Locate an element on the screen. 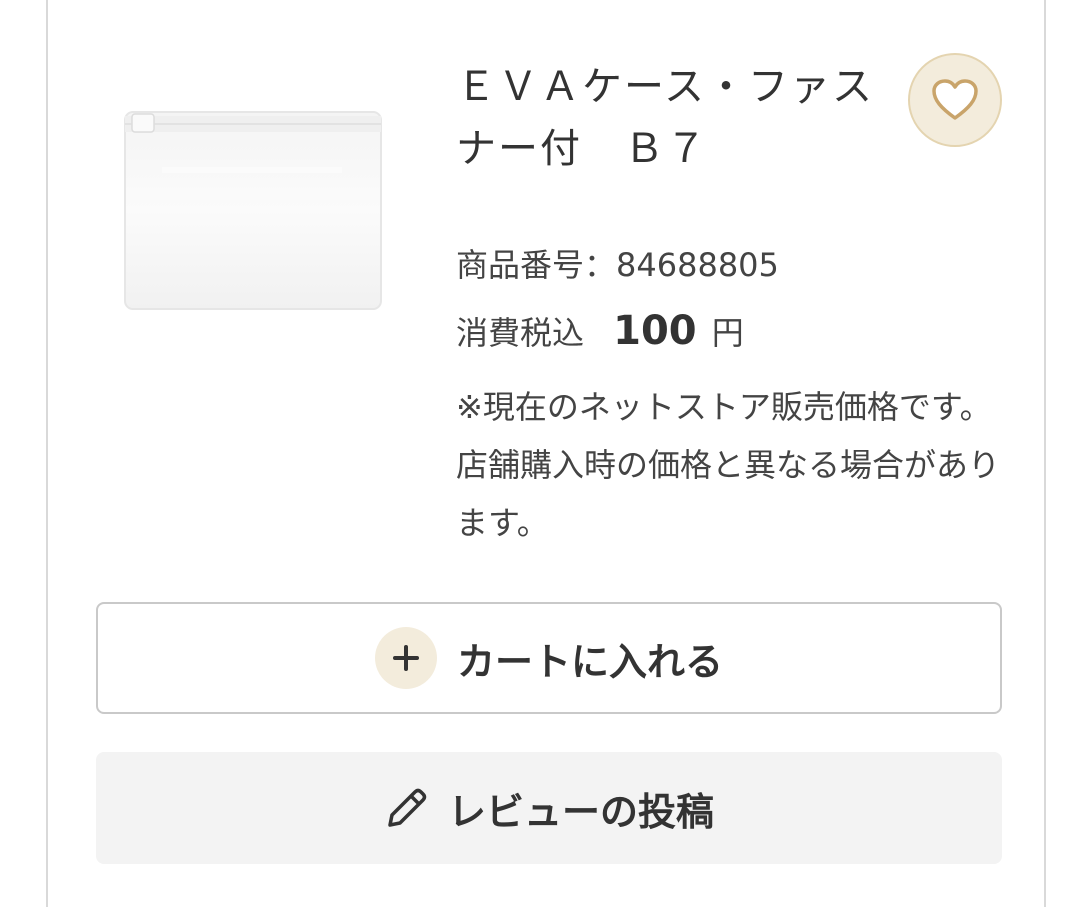  pencil-icon is located at coordinates (407, 807).